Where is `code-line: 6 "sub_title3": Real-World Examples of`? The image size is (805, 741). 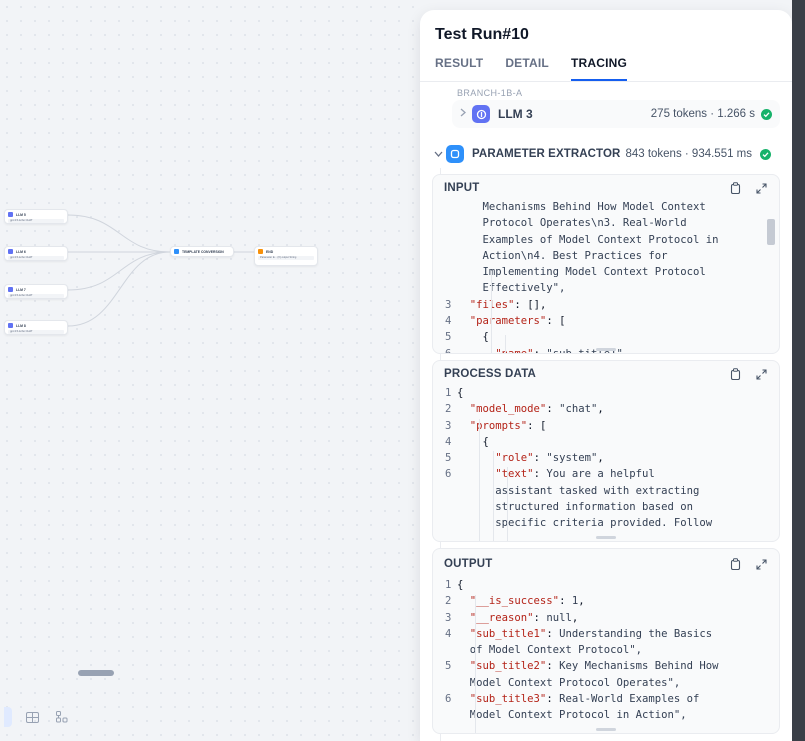
code-line: 6 "sub_title3": Real-World Examples of is located at coordinates (599, 699).